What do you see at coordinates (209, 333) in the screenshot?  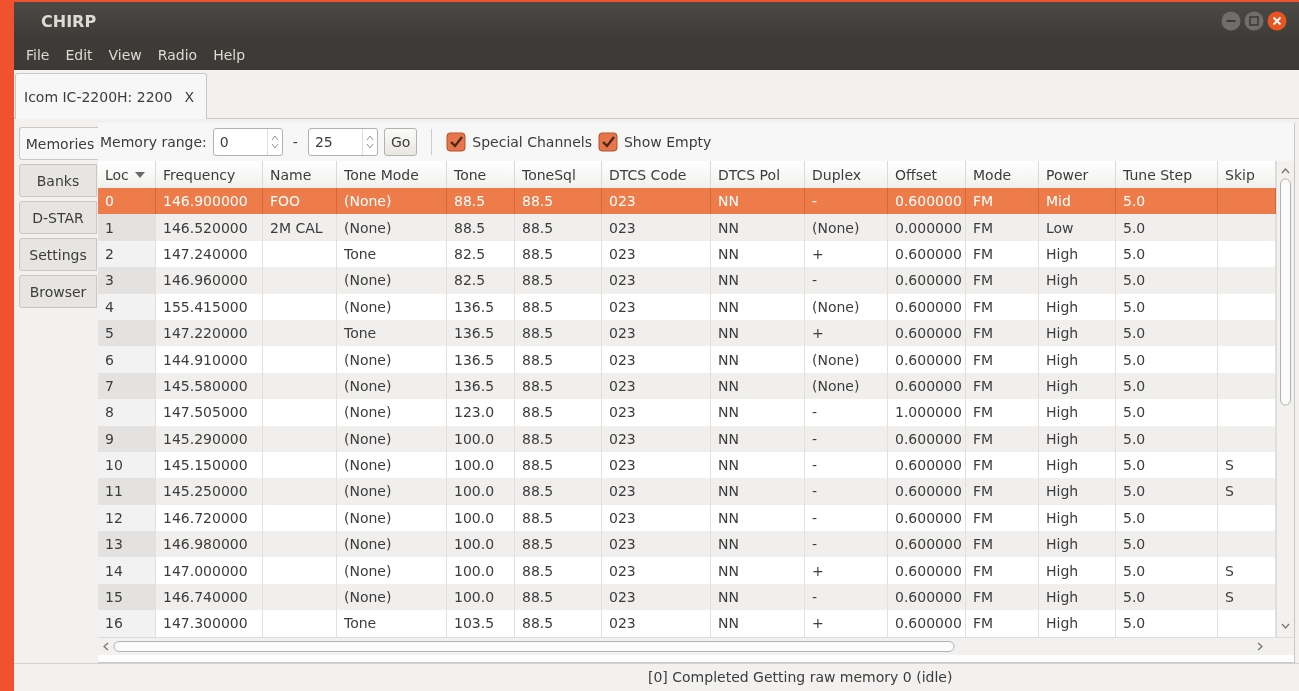 I see `table-cell: 147.220000` at bounding box center [209, 333].